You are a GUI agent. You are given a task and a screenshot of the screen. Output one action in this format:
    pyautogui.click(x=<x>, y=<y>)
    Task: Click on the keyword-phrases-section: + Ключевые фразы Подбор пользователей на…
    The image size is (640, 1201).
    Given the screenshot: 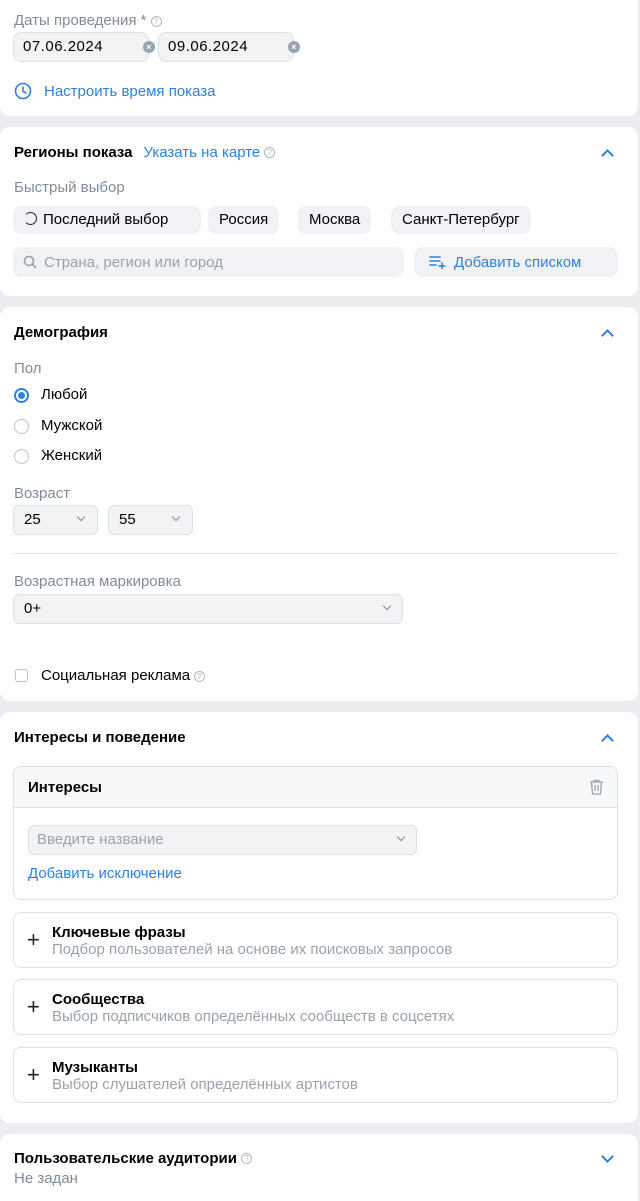 What is the action you would take?
    pyautogui.click(x=315, y=940)
    